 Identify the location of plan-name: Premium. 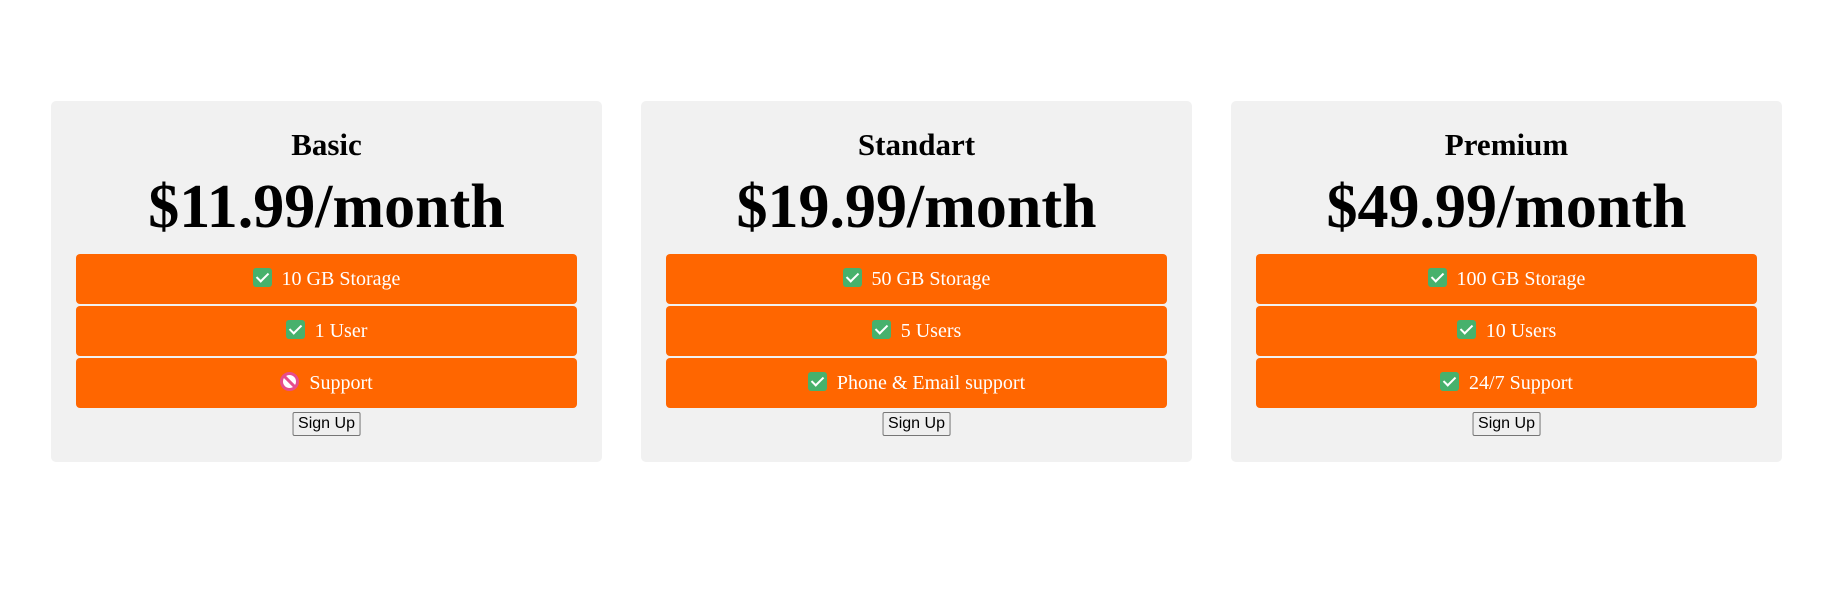
(1506, 144).